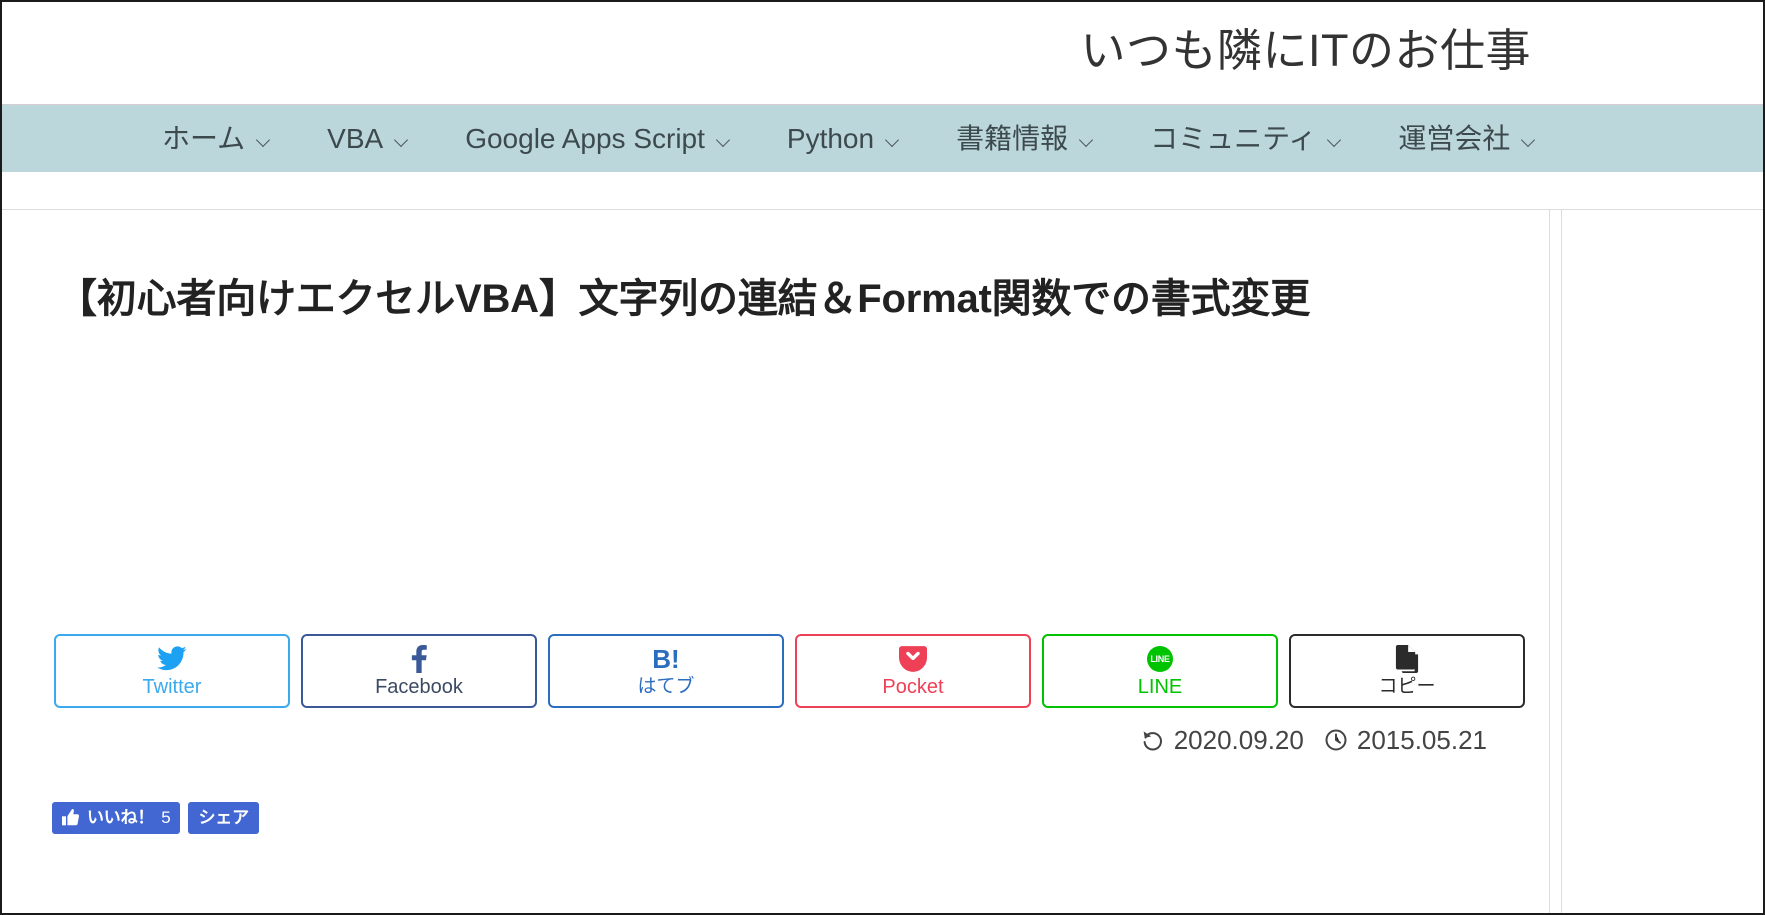 The width and height of the screenshot is (1765, 915). I want to click on share-button-pocket: Pocket, so click(913, 671).